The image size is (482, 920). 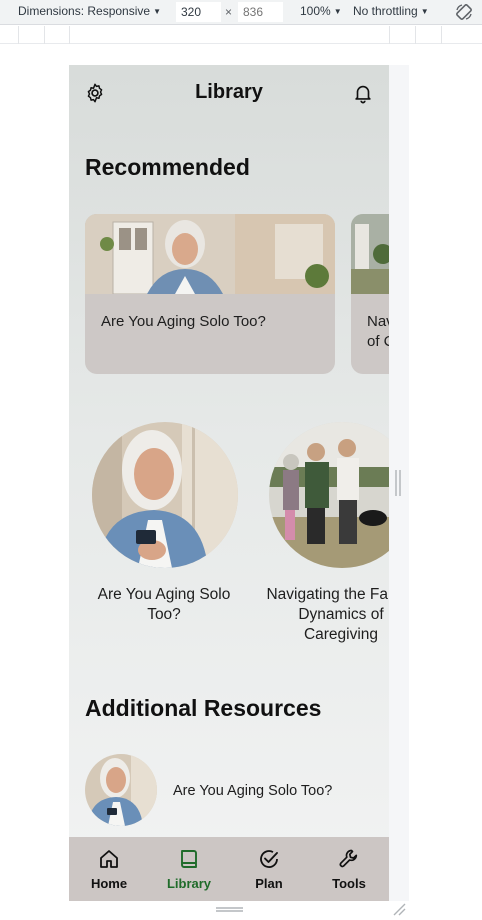 I want to click on dimensions-dropdown: Dimensions: Responsive ▼, so click(x=89, y=11).